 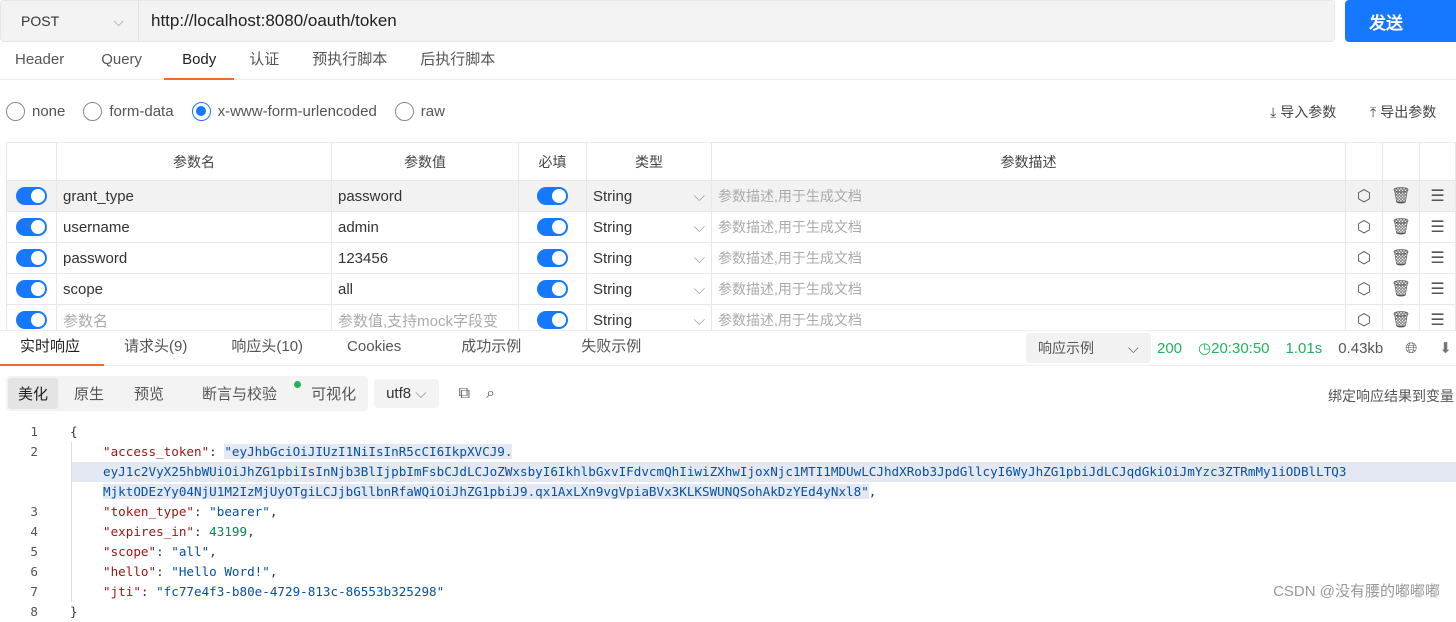 I want to click on param-value: all, so click(x=425, y=289).